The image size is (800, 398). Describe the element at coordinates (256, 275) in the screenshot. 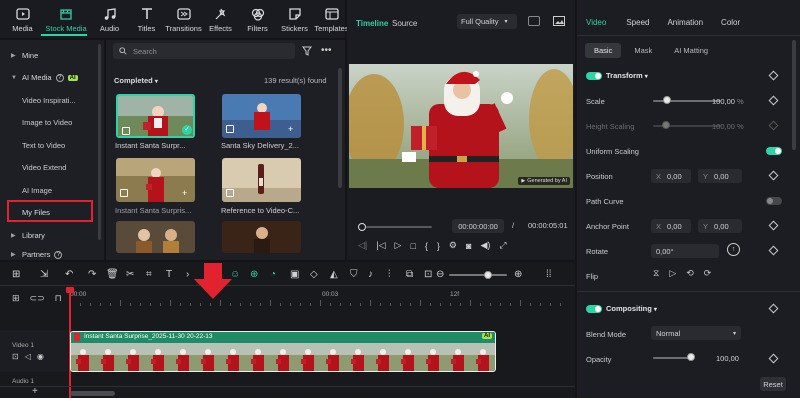

I see `split-icon: ⊕` at that location.